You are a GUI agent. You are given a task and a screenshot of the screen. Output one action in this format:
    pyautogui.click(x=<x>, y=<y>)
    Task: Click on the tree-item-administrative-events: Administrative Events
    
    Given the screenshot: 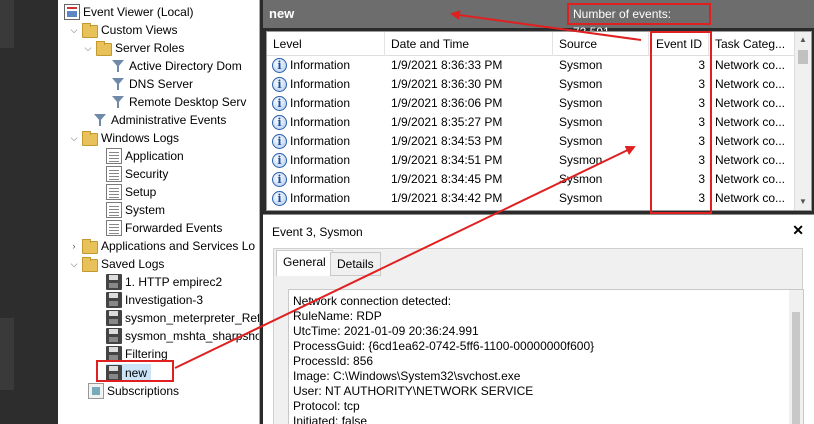 What is the action you would take?
    pyautogui.click(x=159, y=120)
    